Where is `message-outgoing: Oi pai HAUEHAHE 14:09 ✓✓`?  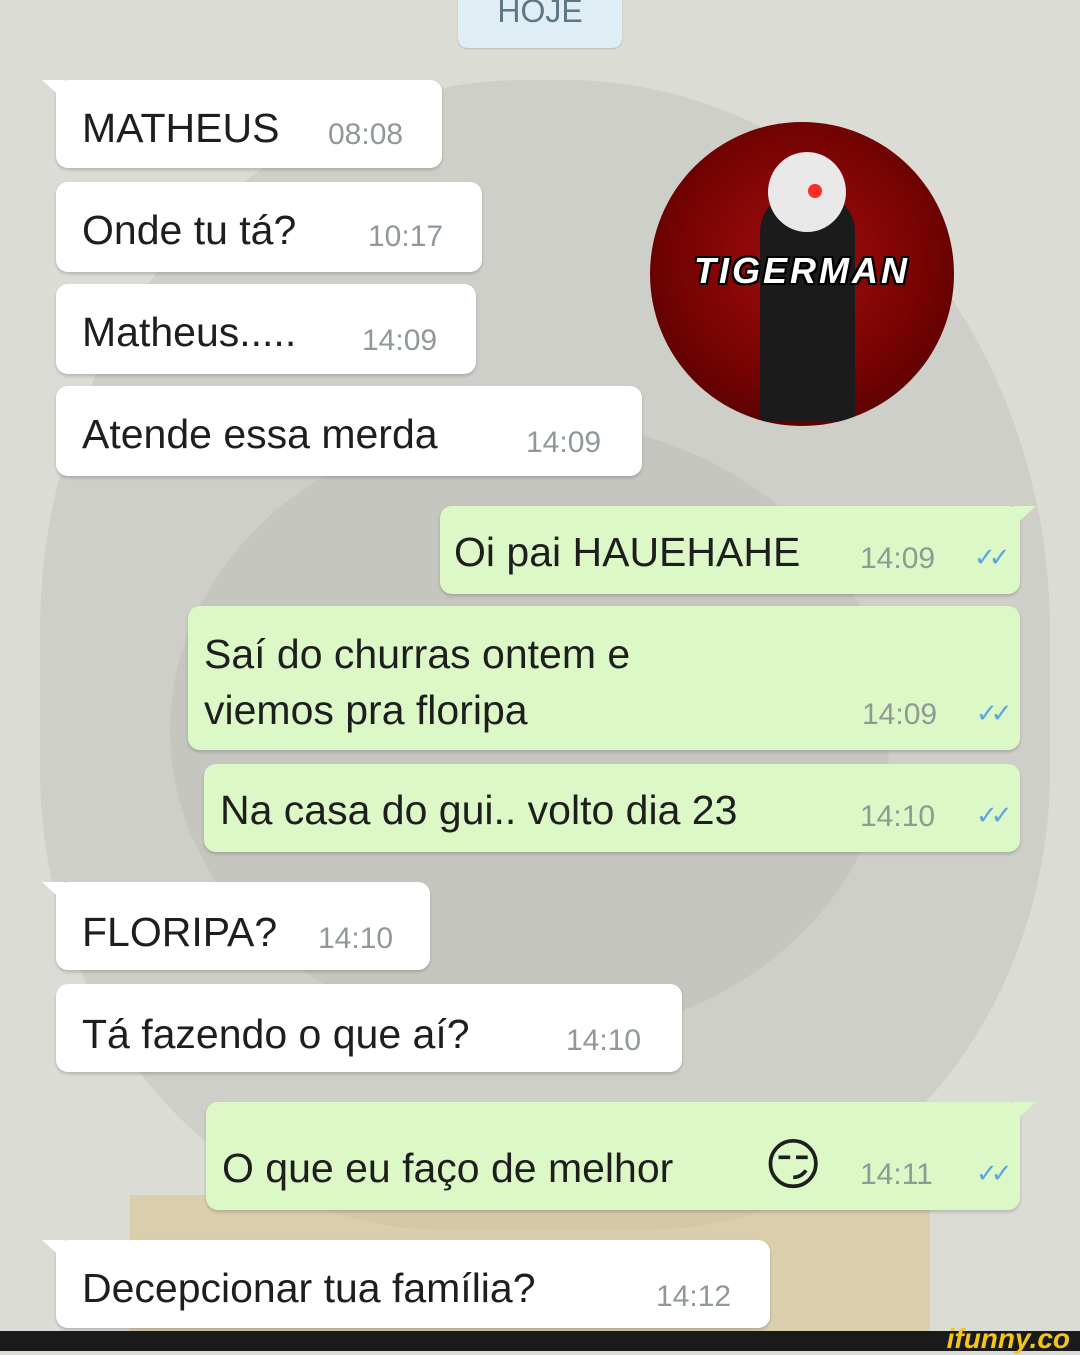
message-outgoing: Oi pai HAUEHAHE 14:09 ✓✓ is located at coordinates (738, 550).